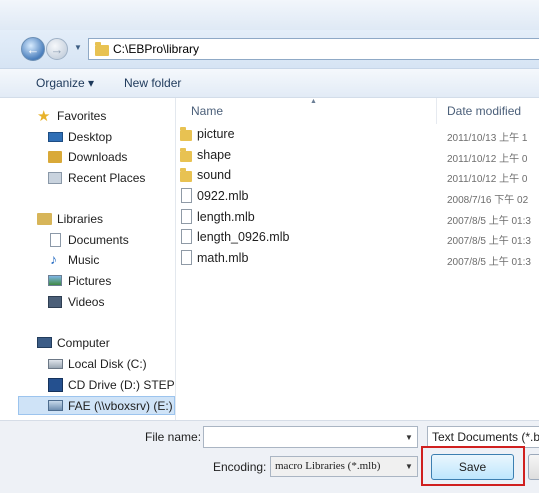 The width and height of the screenshot is (539, 493). What do you see at coordinates (269, 15) in the screenshot?
I see `window-titlebar` at bounding box center [269, 15].